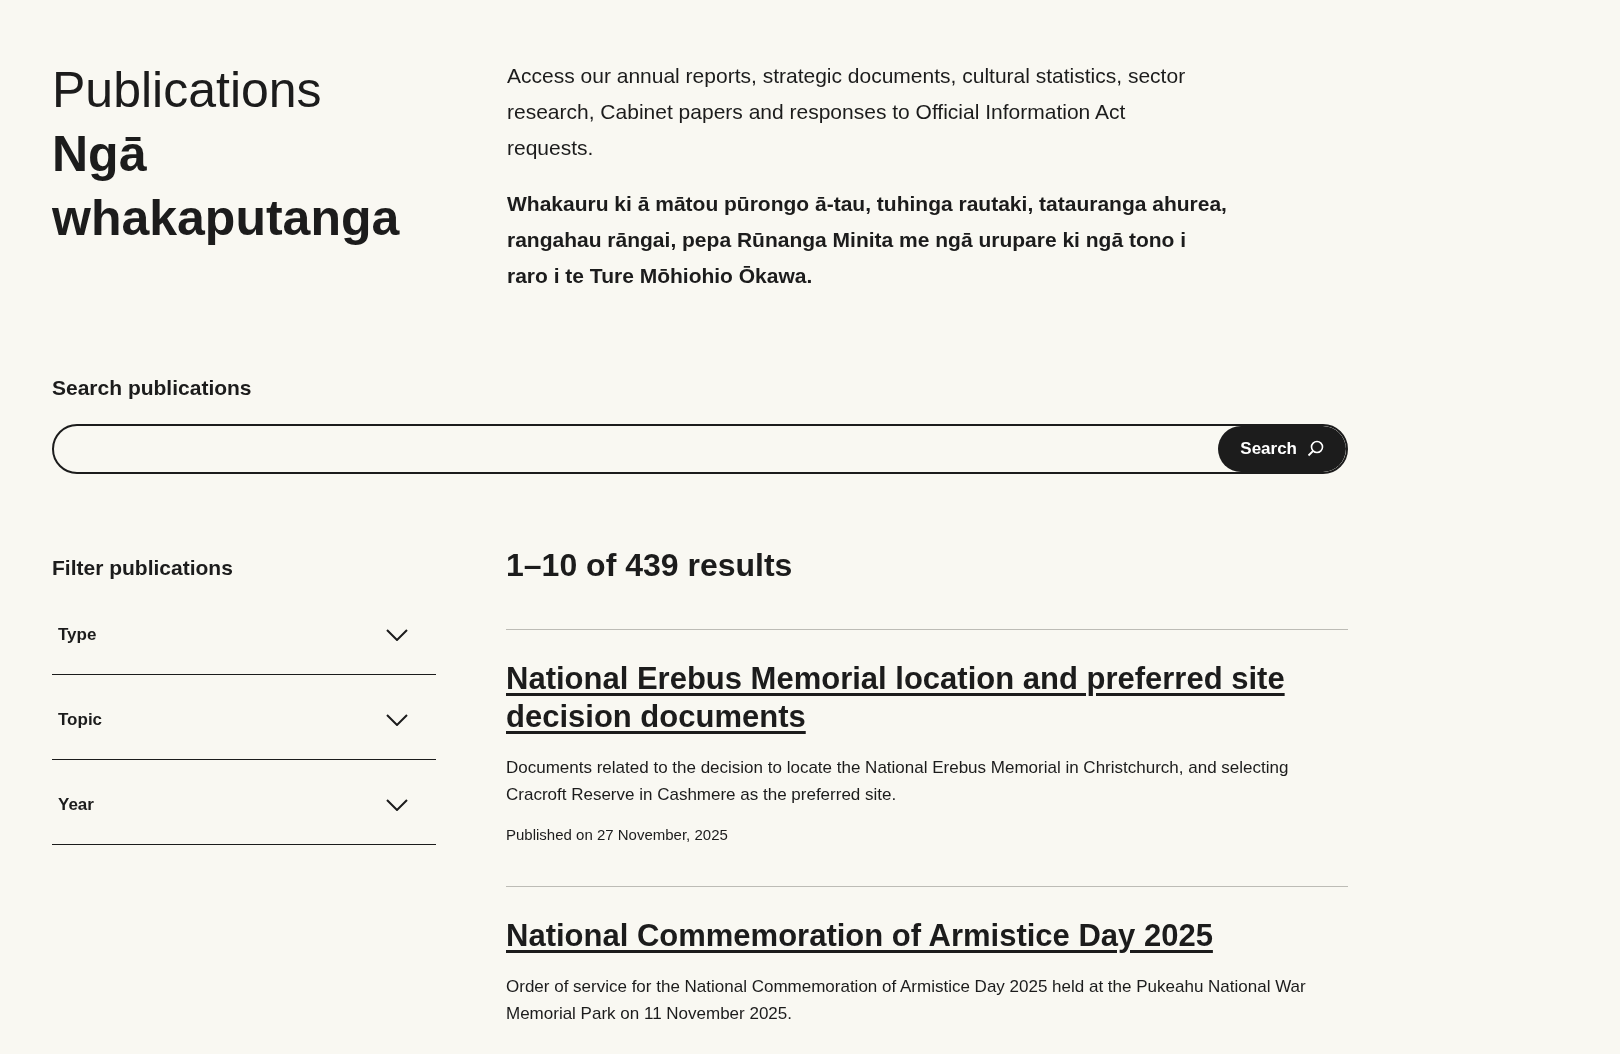  What do you see at coordinates (152, 387) in the screenshot?
I see `search-label: Search publications` at bounding box center [152, 387].